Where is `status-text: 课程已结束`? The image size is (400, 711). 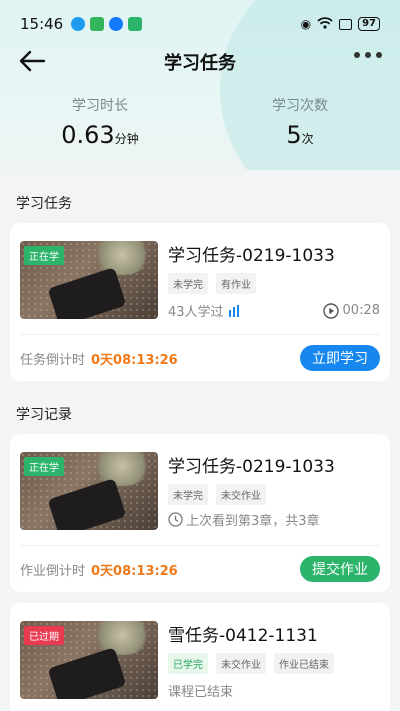 status-text: 课程已结束 is located at coordinates (201, 692).